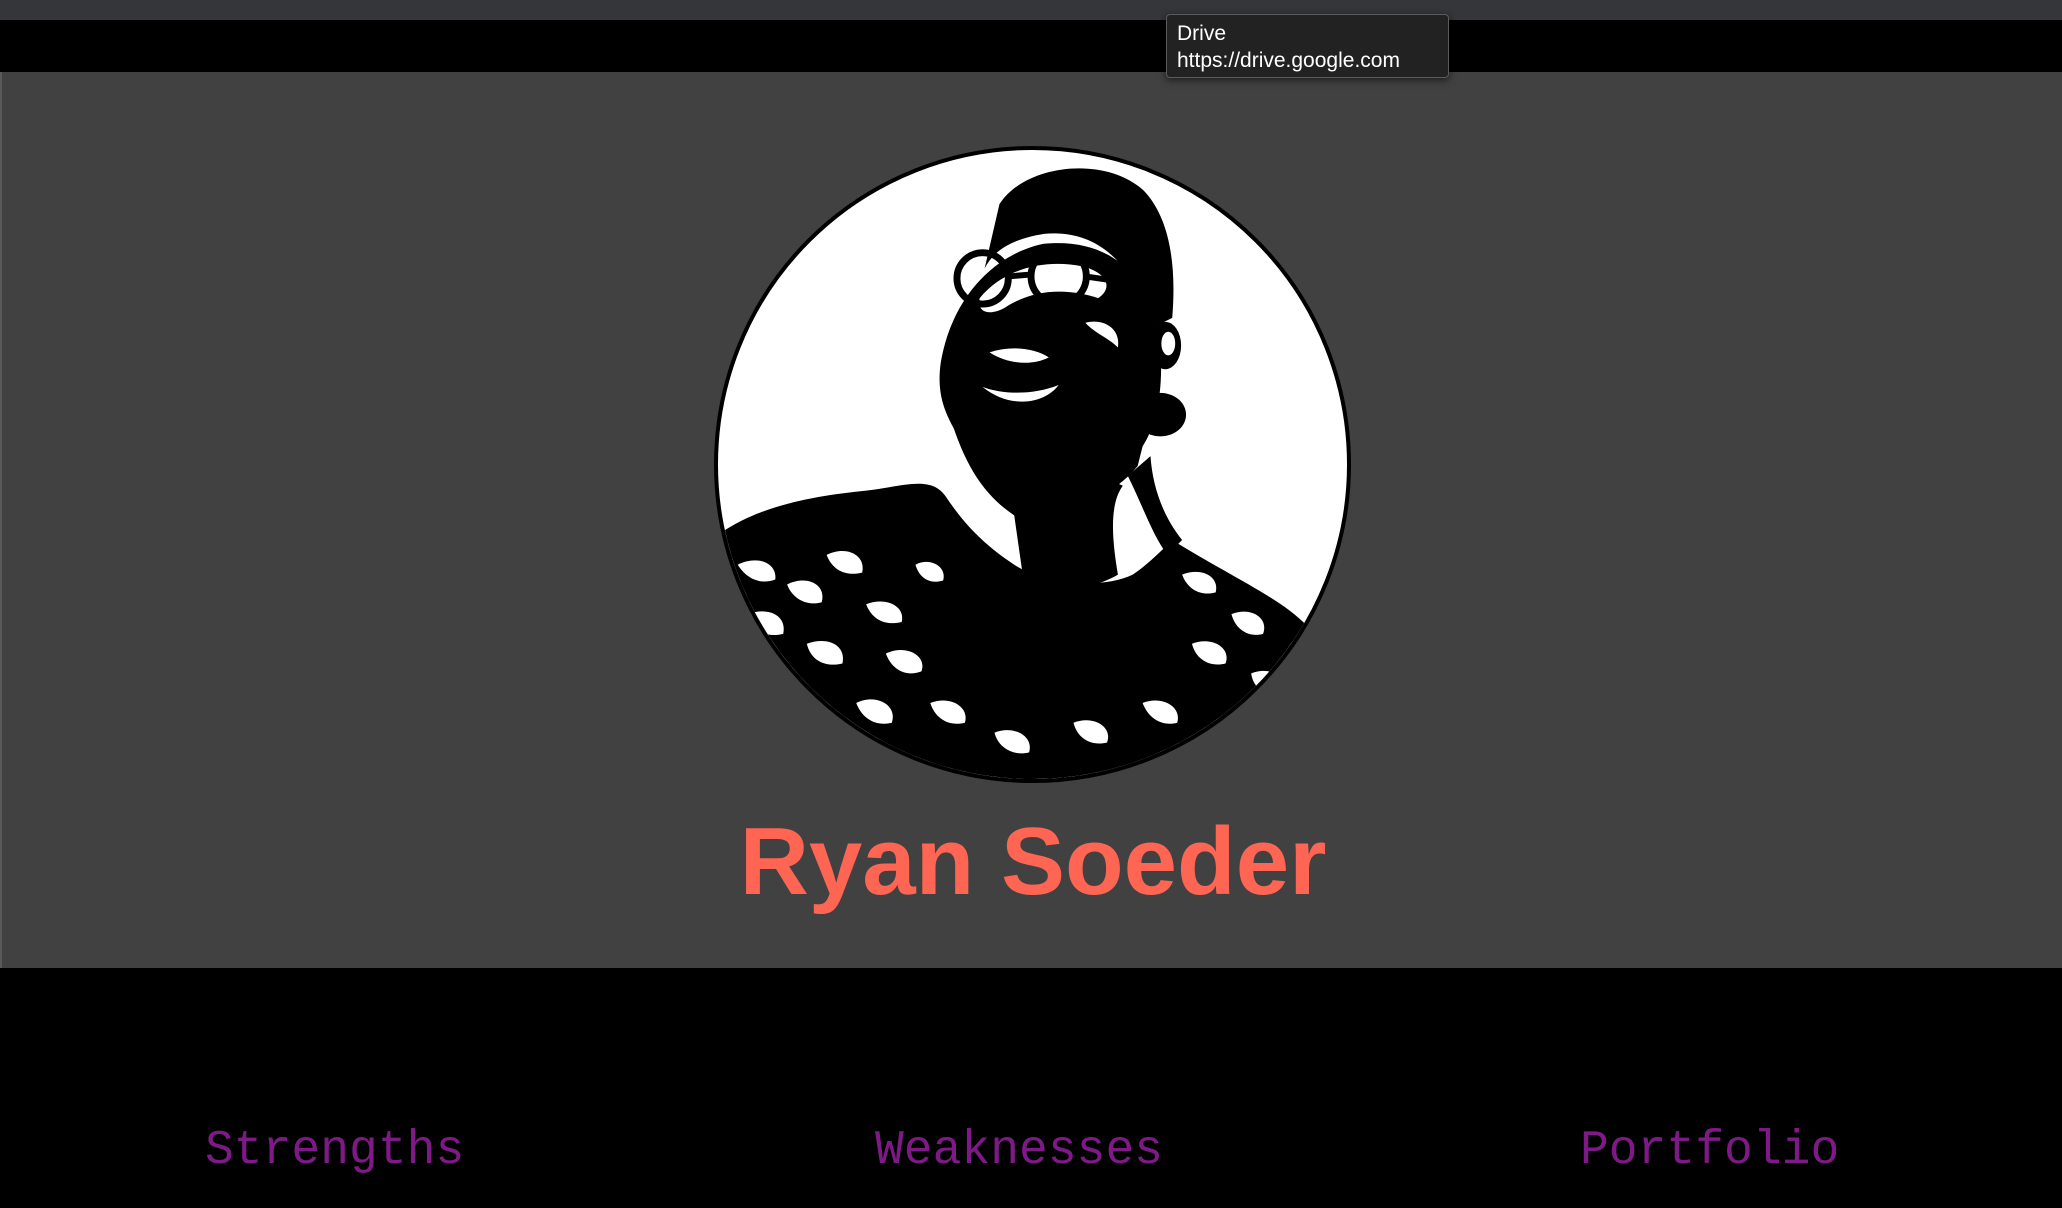 The height and width of the screenshot is (1208, 2062). Describe the element at coordinates (1202, 33) in the screenshot. I see `tooltip-title: Drive` at that location.